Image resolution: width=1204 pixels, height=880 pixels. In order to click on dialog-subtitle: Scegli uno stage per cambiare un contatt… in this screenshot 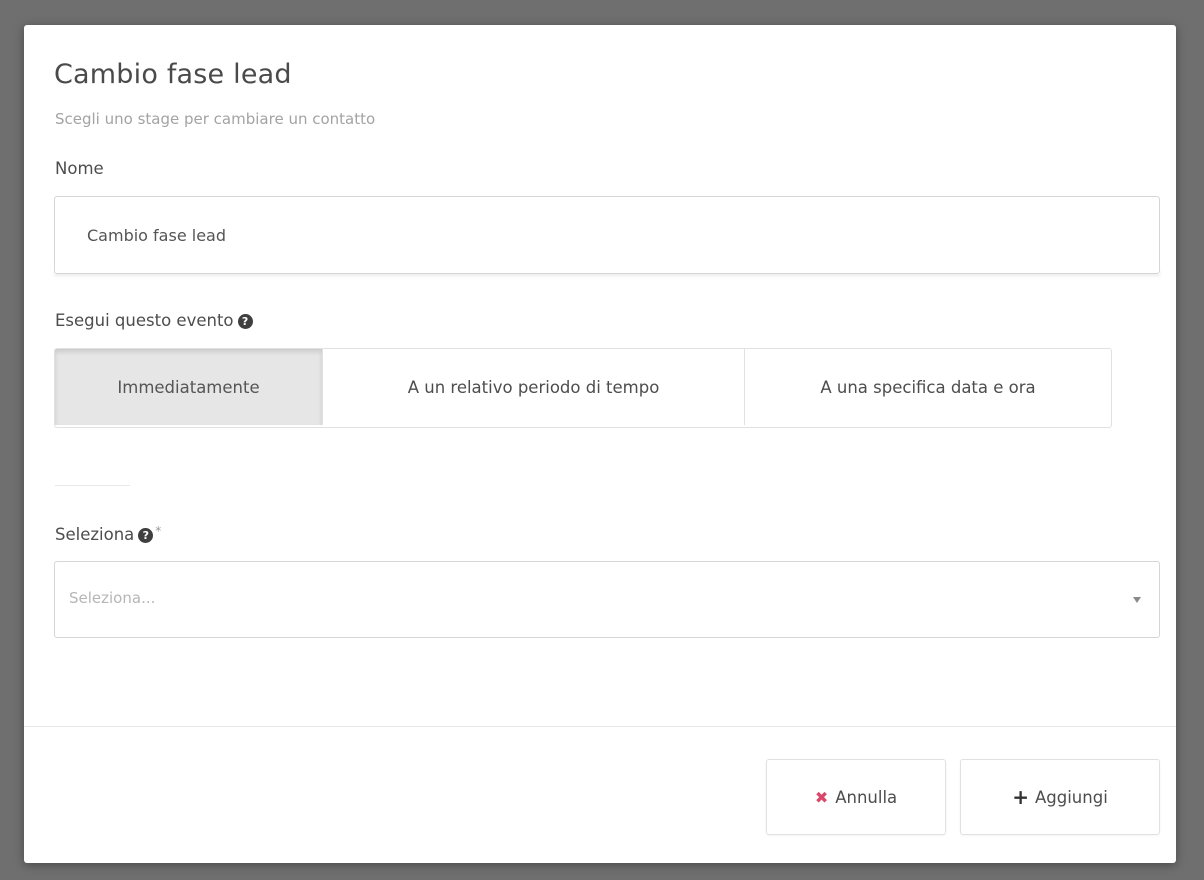, I will do `click(215, 119)`.